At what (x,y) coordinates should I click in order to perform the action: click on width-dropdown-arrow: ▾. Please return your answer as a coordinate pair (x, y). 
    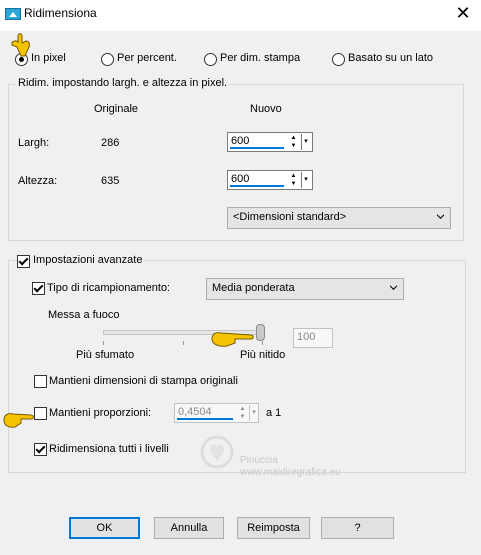
    Looking at the image, I should click on (305, 142).